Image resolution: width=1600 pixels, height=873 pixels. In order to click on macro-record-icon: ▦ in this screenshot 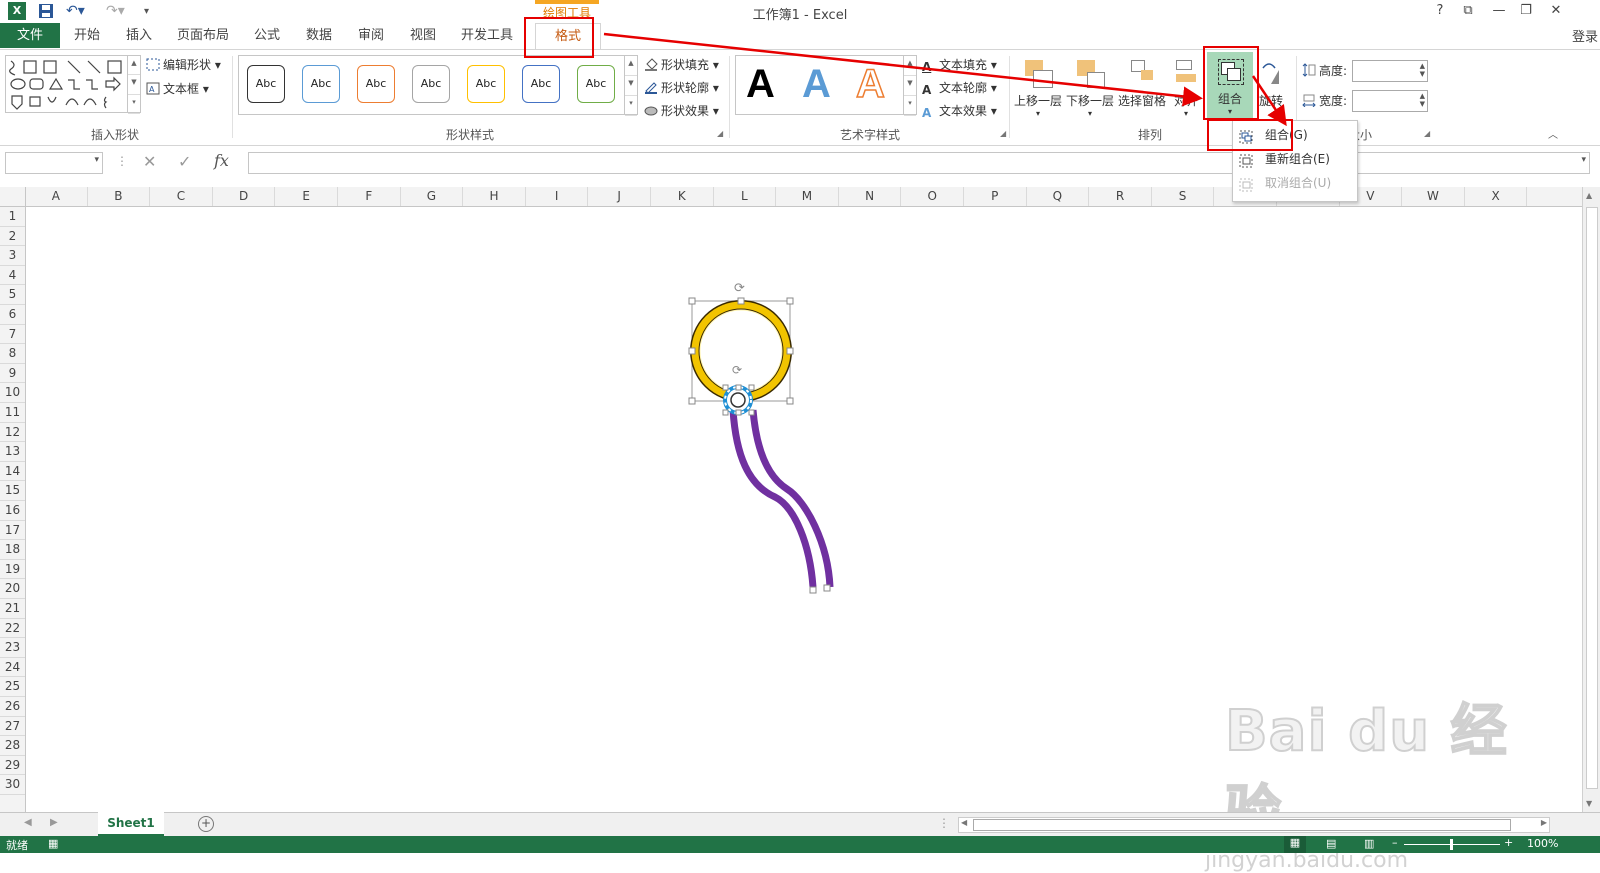, I will do `click(53, 843)`.